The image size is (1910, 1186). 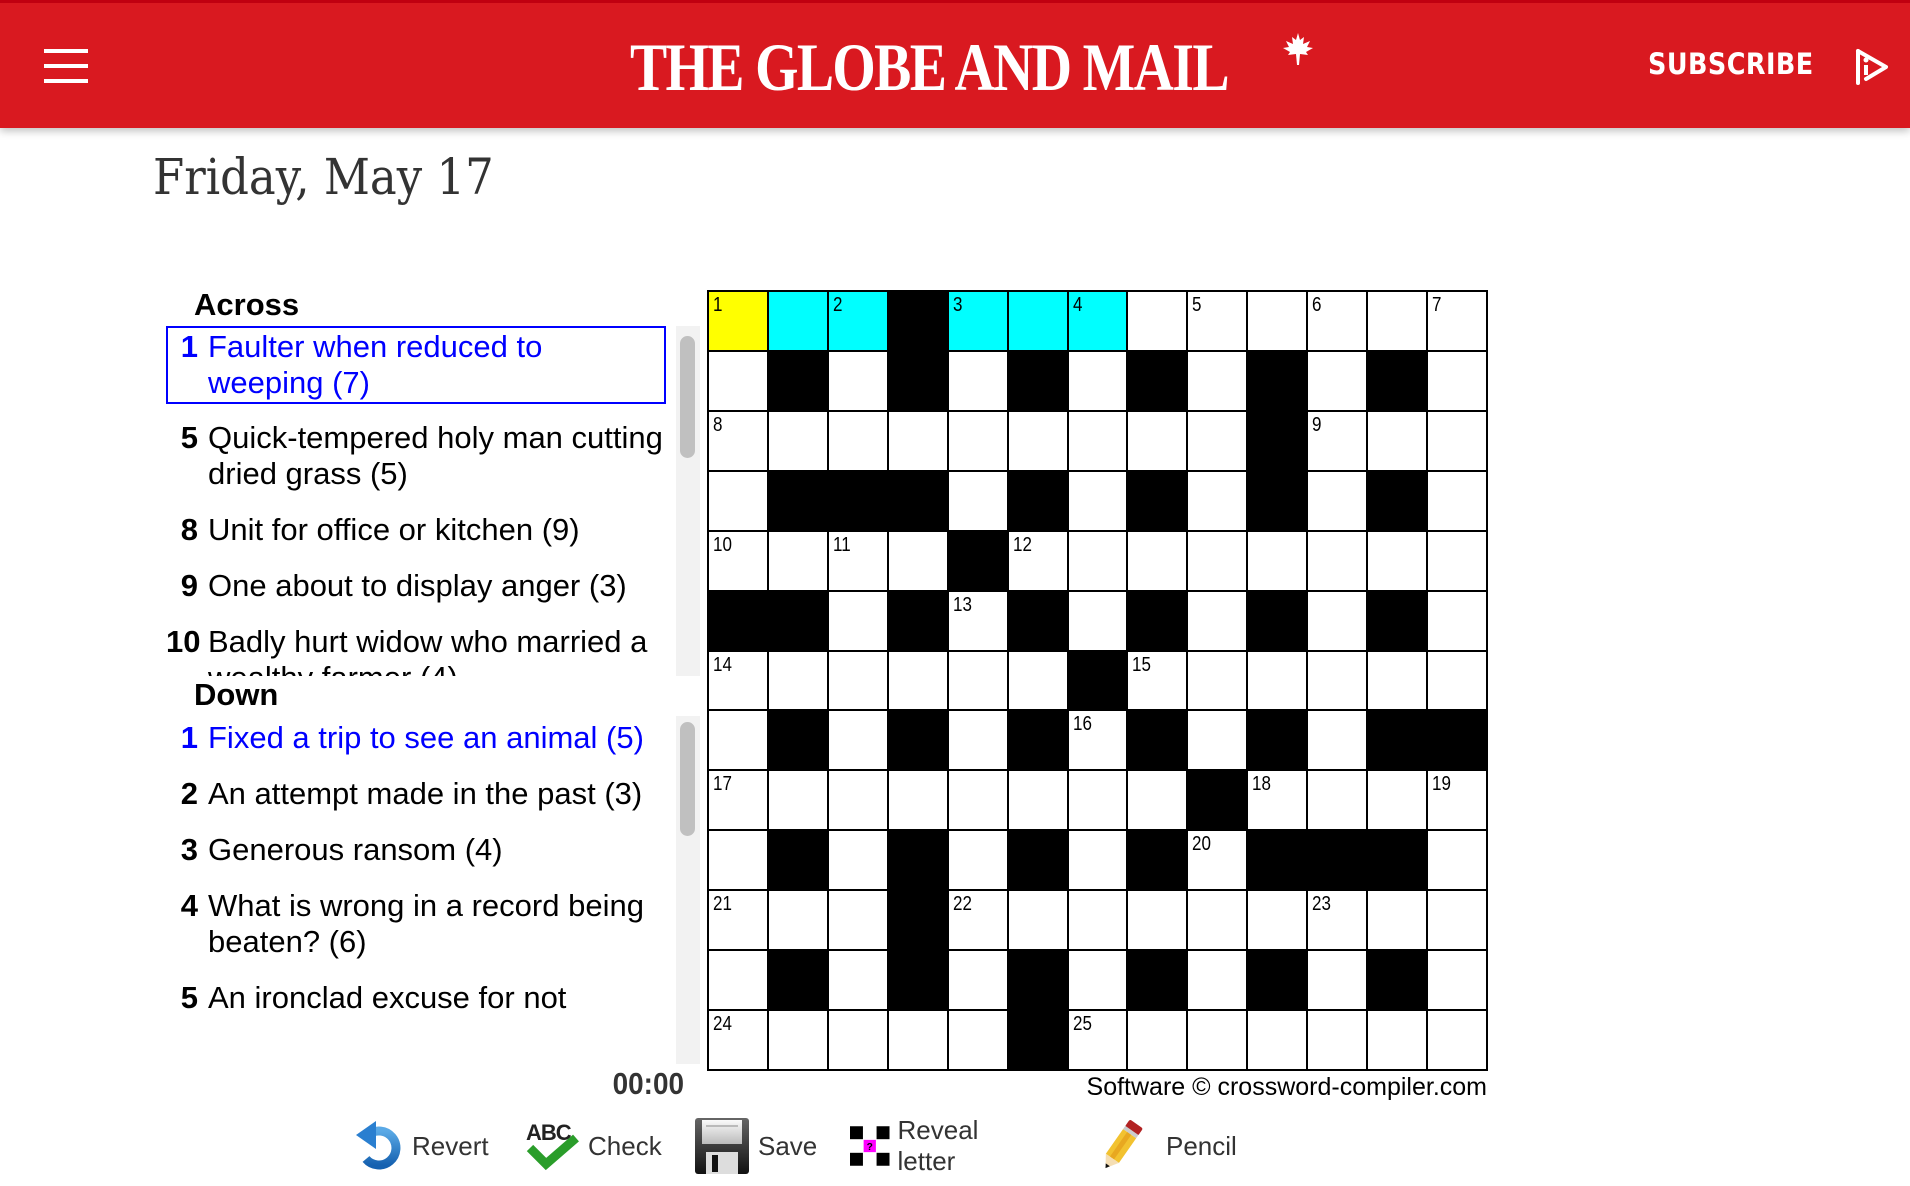 What do you see at coordinates (1217, 440) in the screenshot?
I see `grid-cell-r2-c8` at bounding box center [1217, 440].